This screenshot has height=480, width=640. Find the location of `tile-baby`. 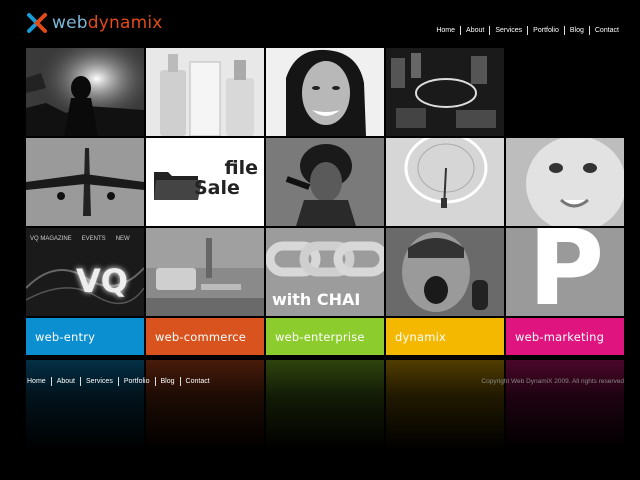

tile-baby is located at coordinates (565, 182).